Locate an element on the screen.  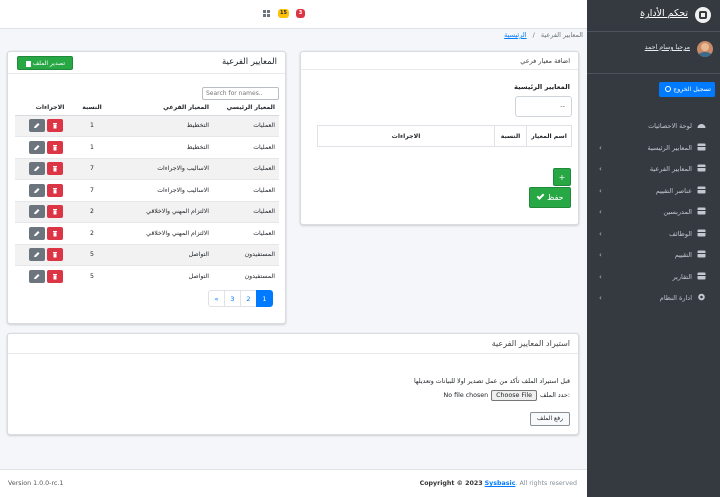
no-file-text: No file chosen is located at coordinates (466, 395).